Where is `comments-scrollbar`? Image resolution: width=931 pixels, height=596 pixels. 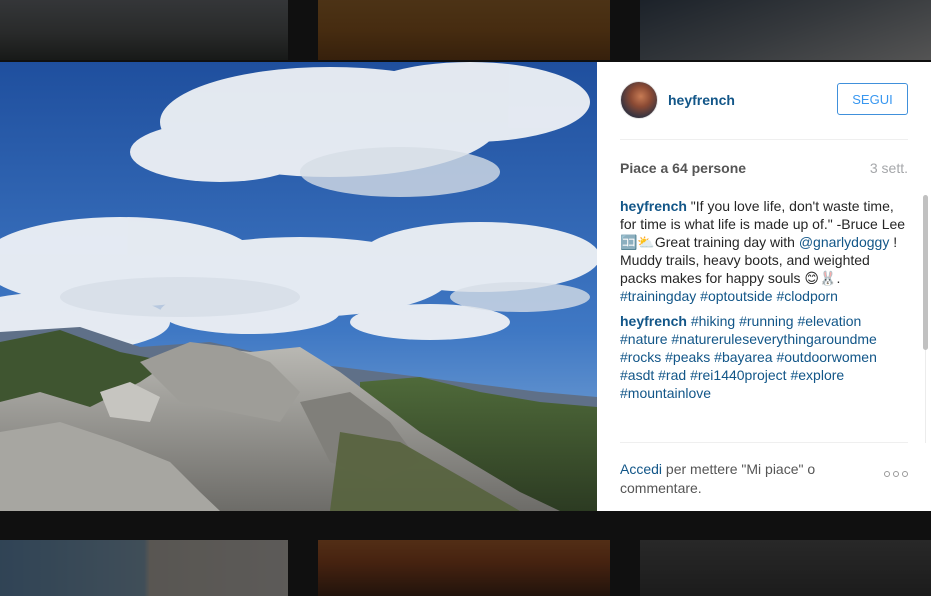 comments-scrollbar is located at coordinates (925, 319).